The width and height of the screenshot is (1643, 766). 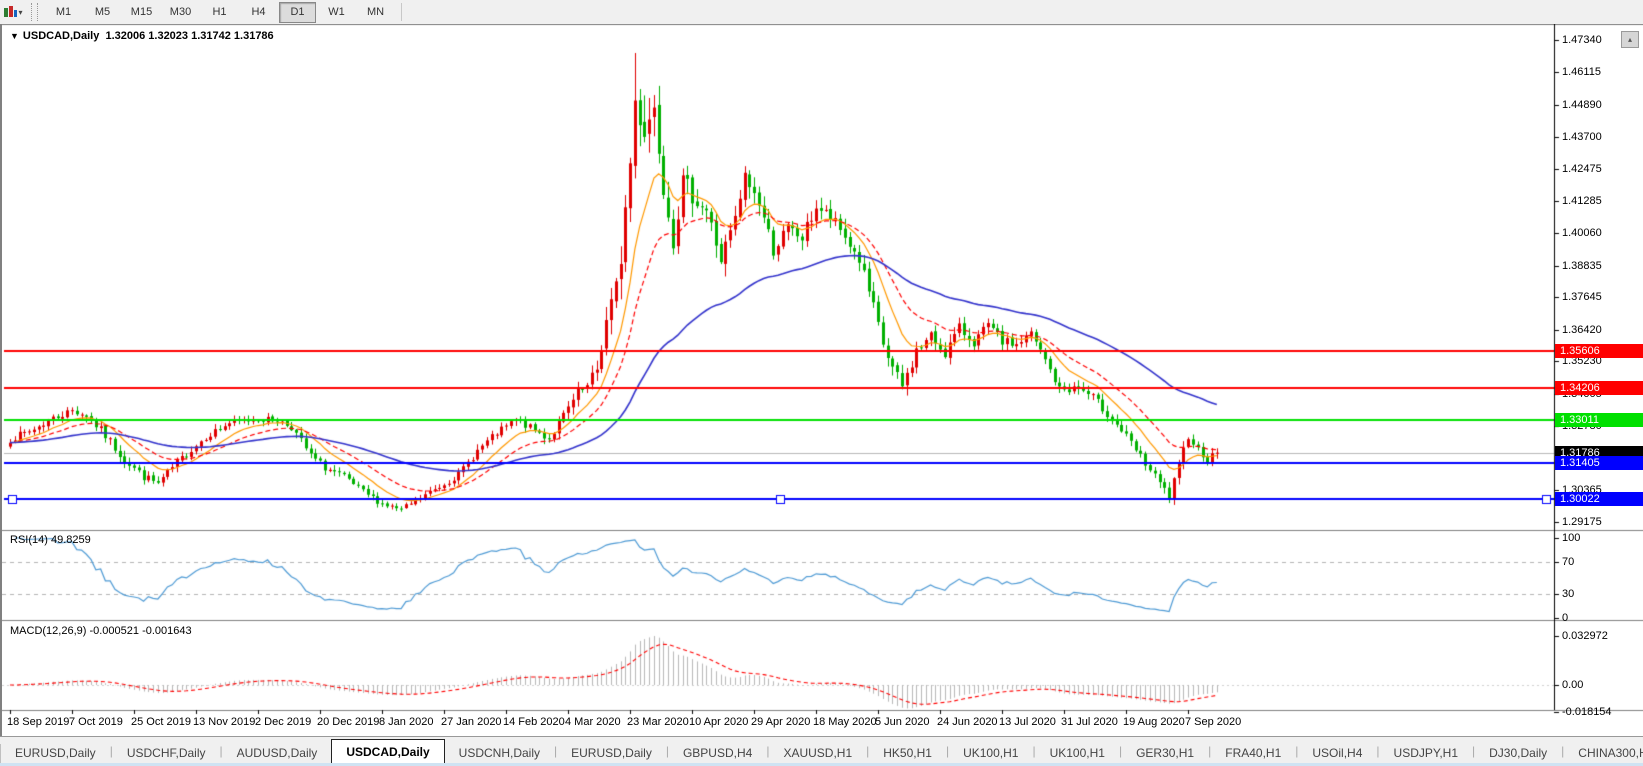 I want to click on timeframe-button-m15: M15, so click(x=141, y=12).